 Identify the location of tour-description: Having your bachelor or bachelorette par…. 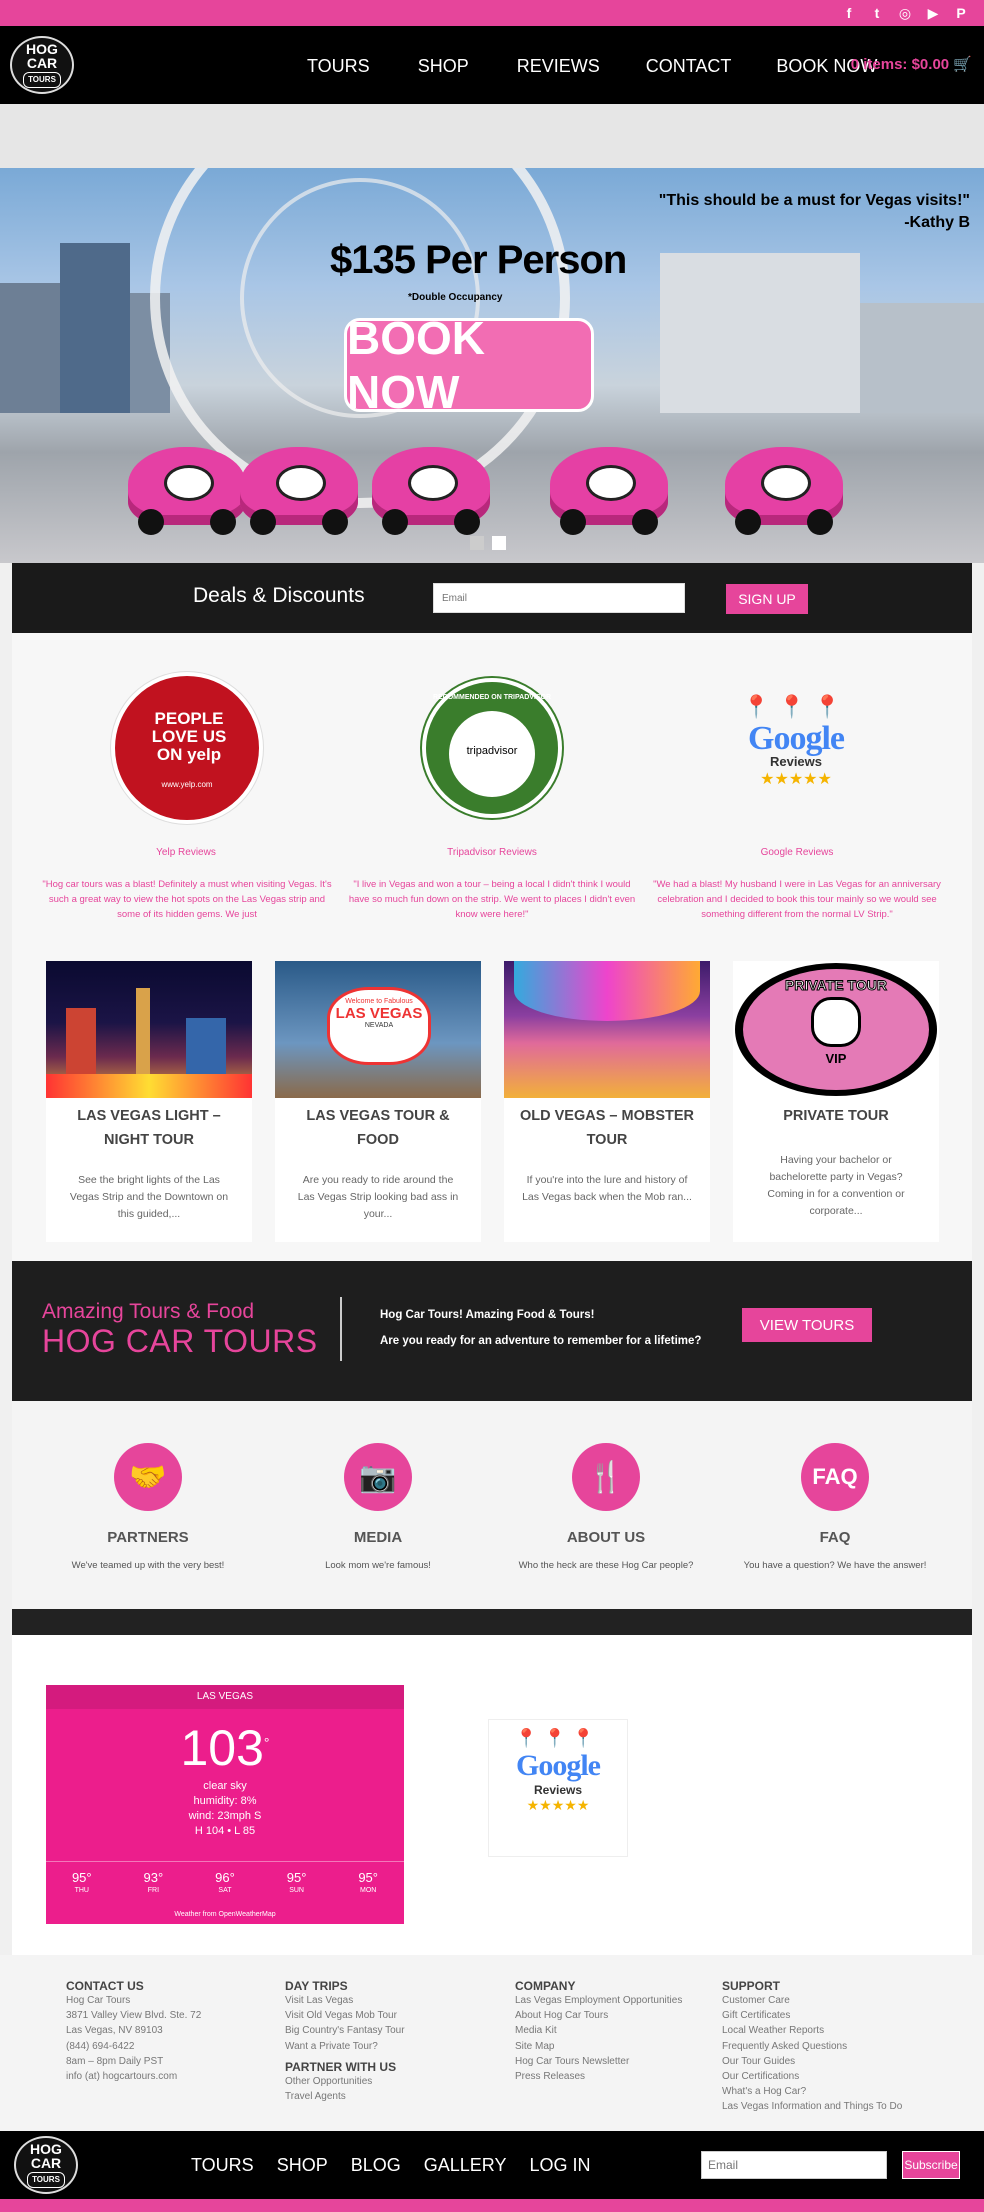
(836, 1185).